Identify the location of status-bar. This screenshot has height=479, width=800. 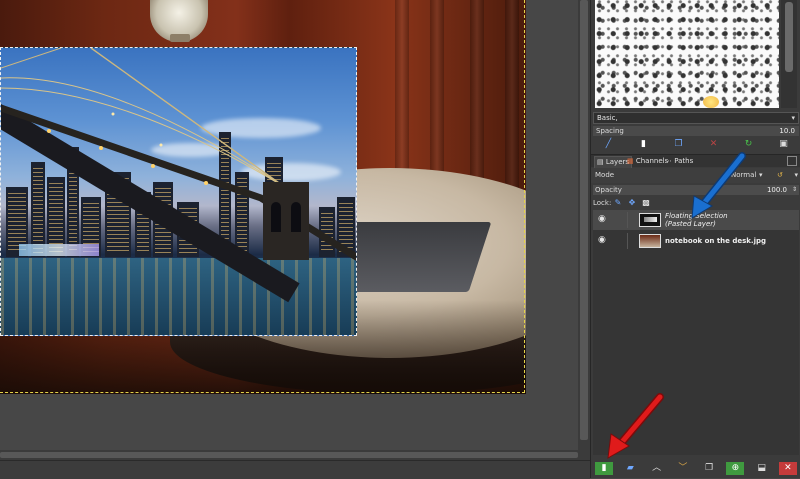
(295, 469).